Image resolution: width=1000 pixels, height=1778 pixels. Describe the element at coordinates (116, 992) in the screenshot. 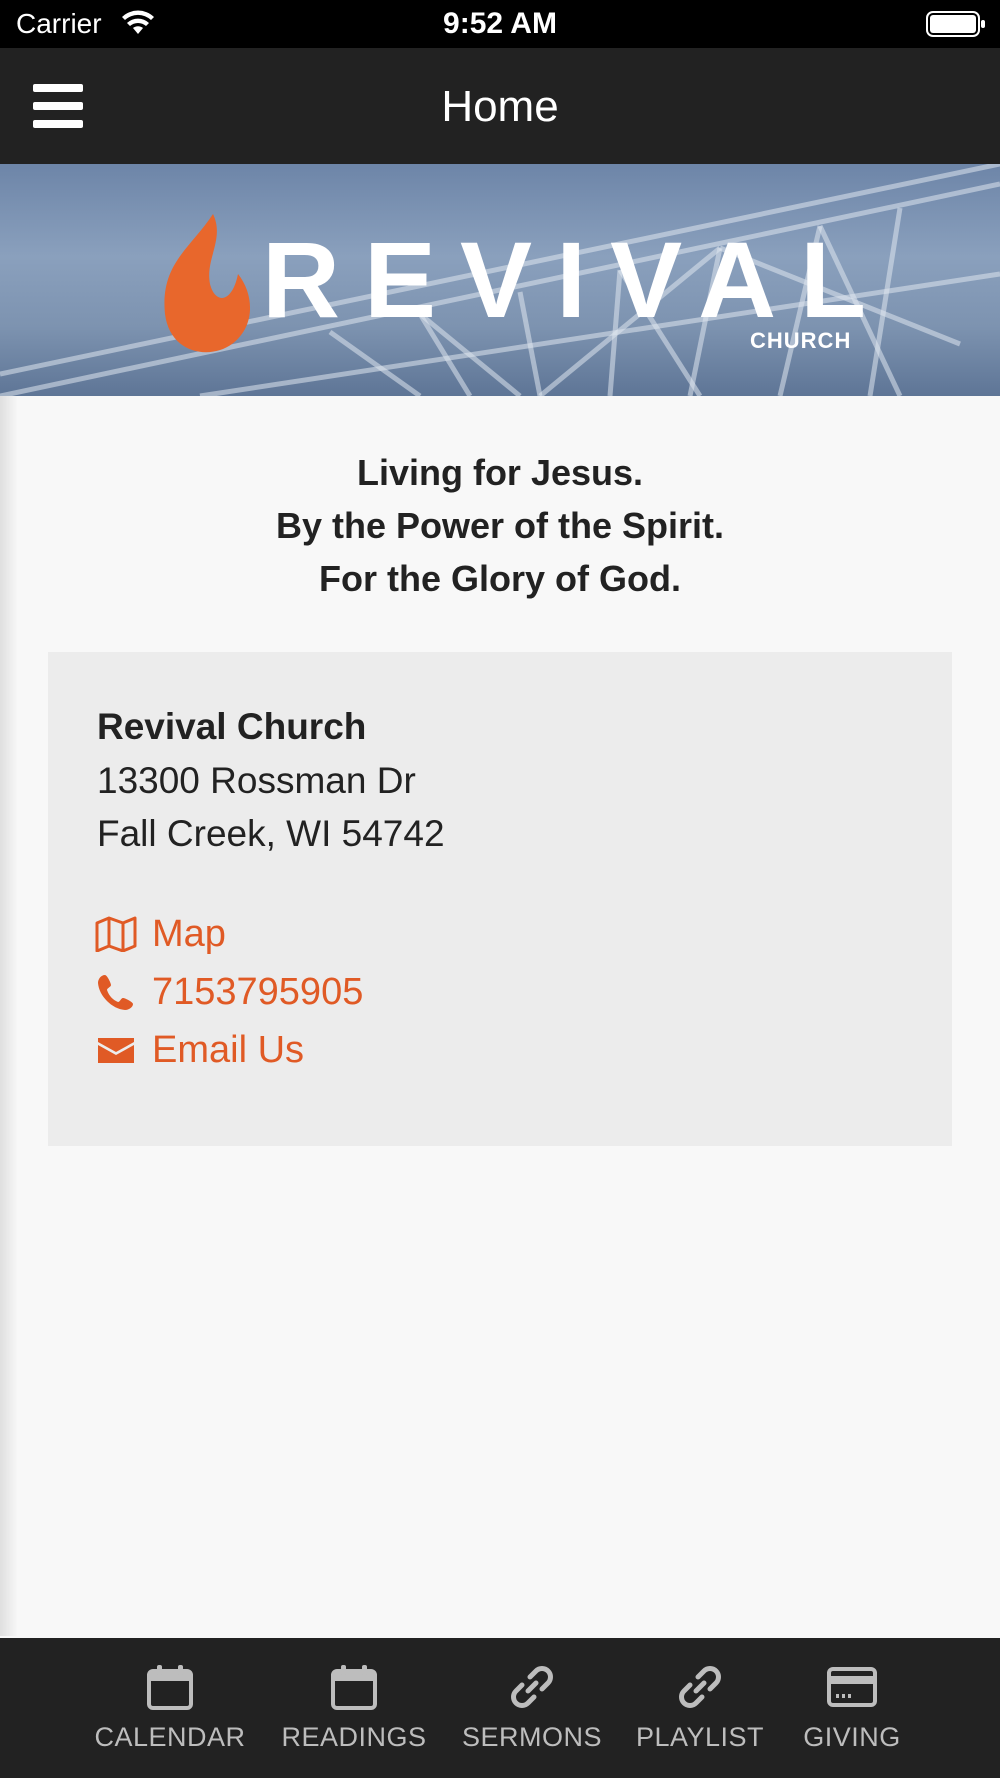

I see `phone-icon` at that location.